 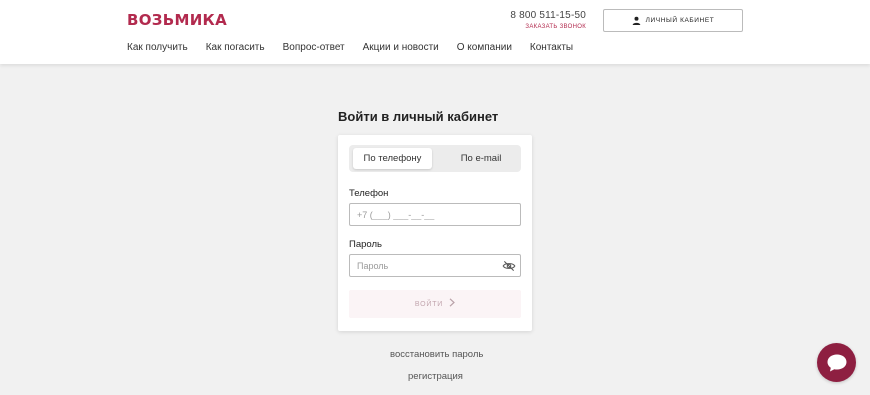 I want to click on nav-item-promotions: Акции и новости, so click(x=401, y=47).